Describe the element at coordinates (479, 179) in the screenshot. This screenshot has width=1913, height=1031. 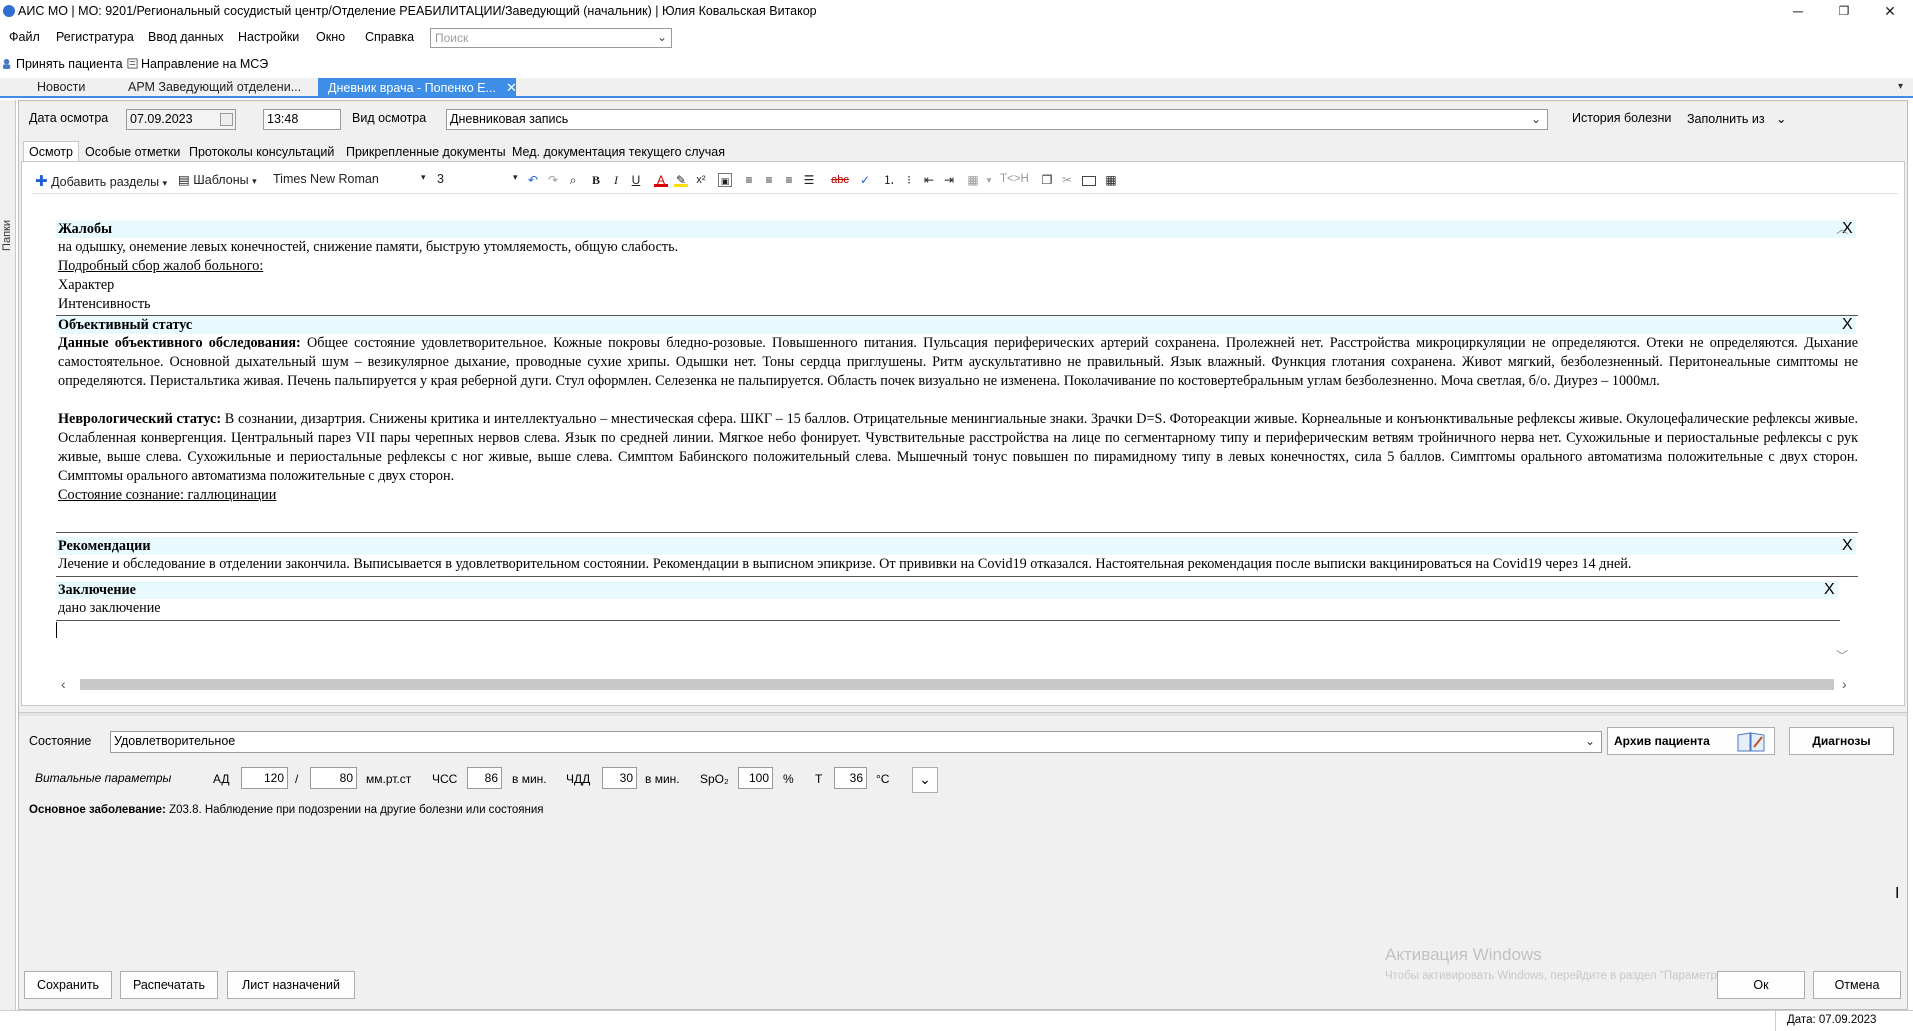
I see `font-size-select: 3 ▾` at that location.